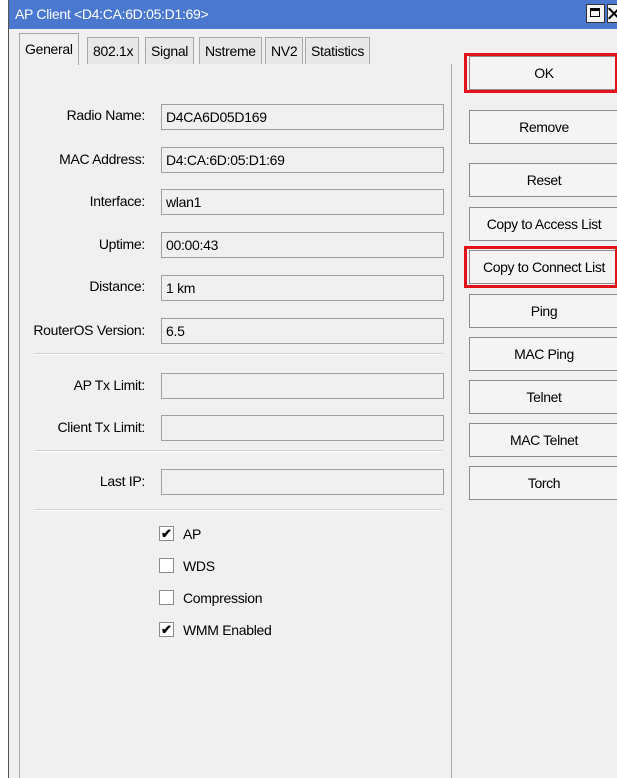 The height and width of the screenshot is (778, 617). I want to click on interface-field: wlan1, so click(302, 202).